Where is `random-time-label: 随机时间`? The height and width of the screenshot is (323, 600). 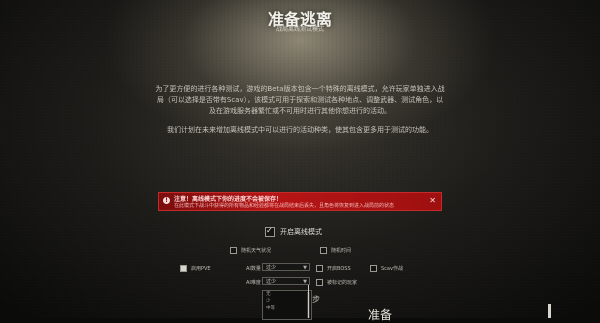
random-time-label: 随机时间 is located at coordinates (341, 251).